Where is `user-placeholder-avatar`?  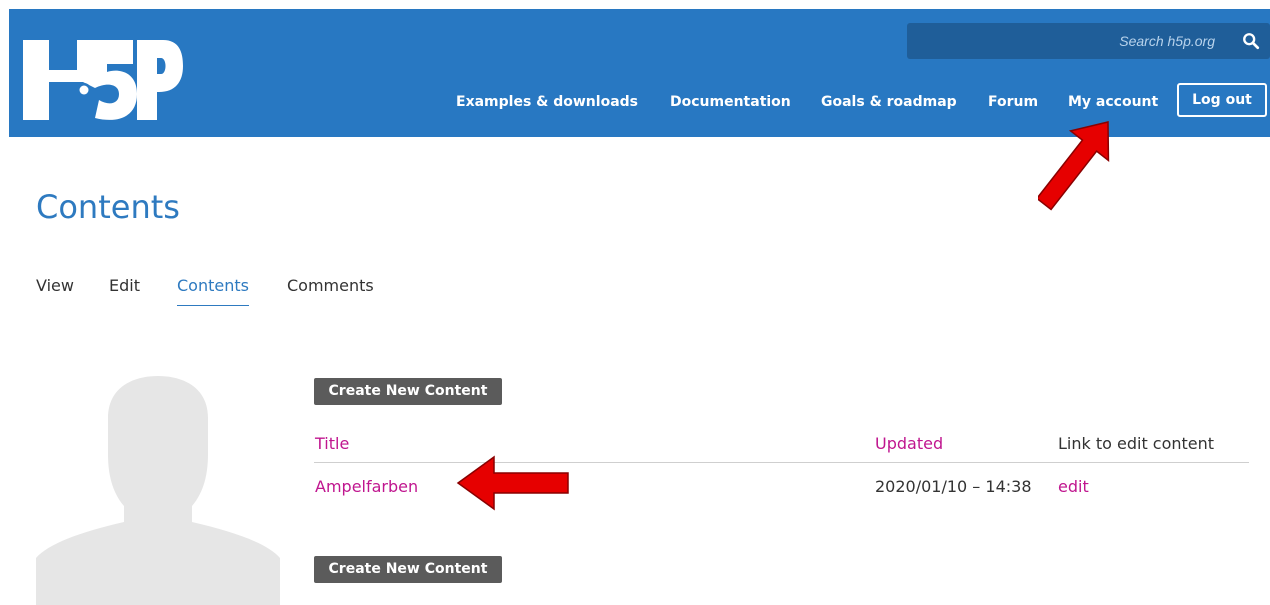
user-placeholder-avatar is located at coordinates (158, 490).